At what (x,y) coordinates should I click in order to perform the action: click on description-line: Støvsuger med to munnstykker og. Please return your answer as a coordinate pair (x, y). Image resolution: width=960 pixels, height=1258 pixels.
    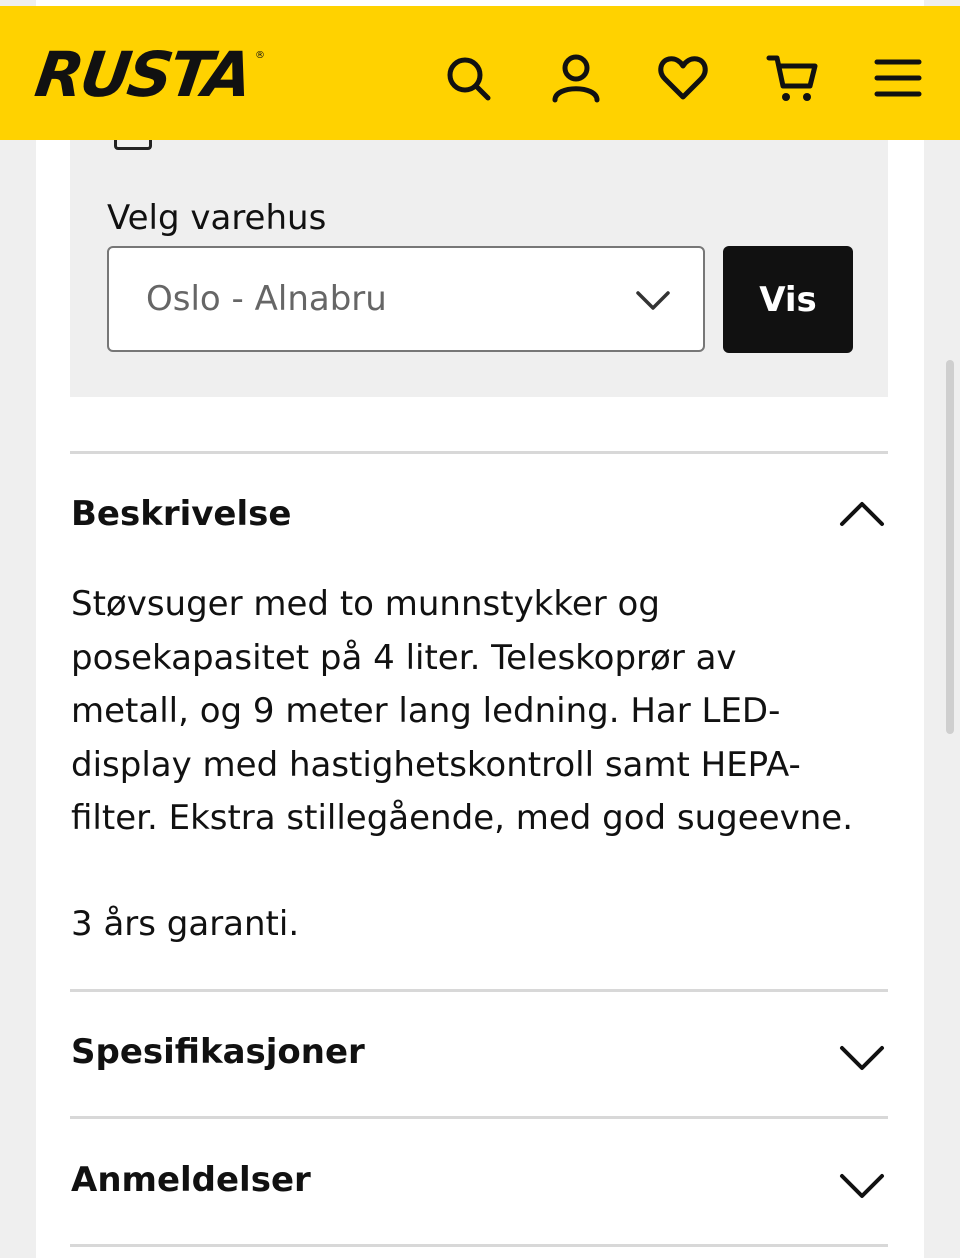
    Looking at the image, I should click on (365, 604).